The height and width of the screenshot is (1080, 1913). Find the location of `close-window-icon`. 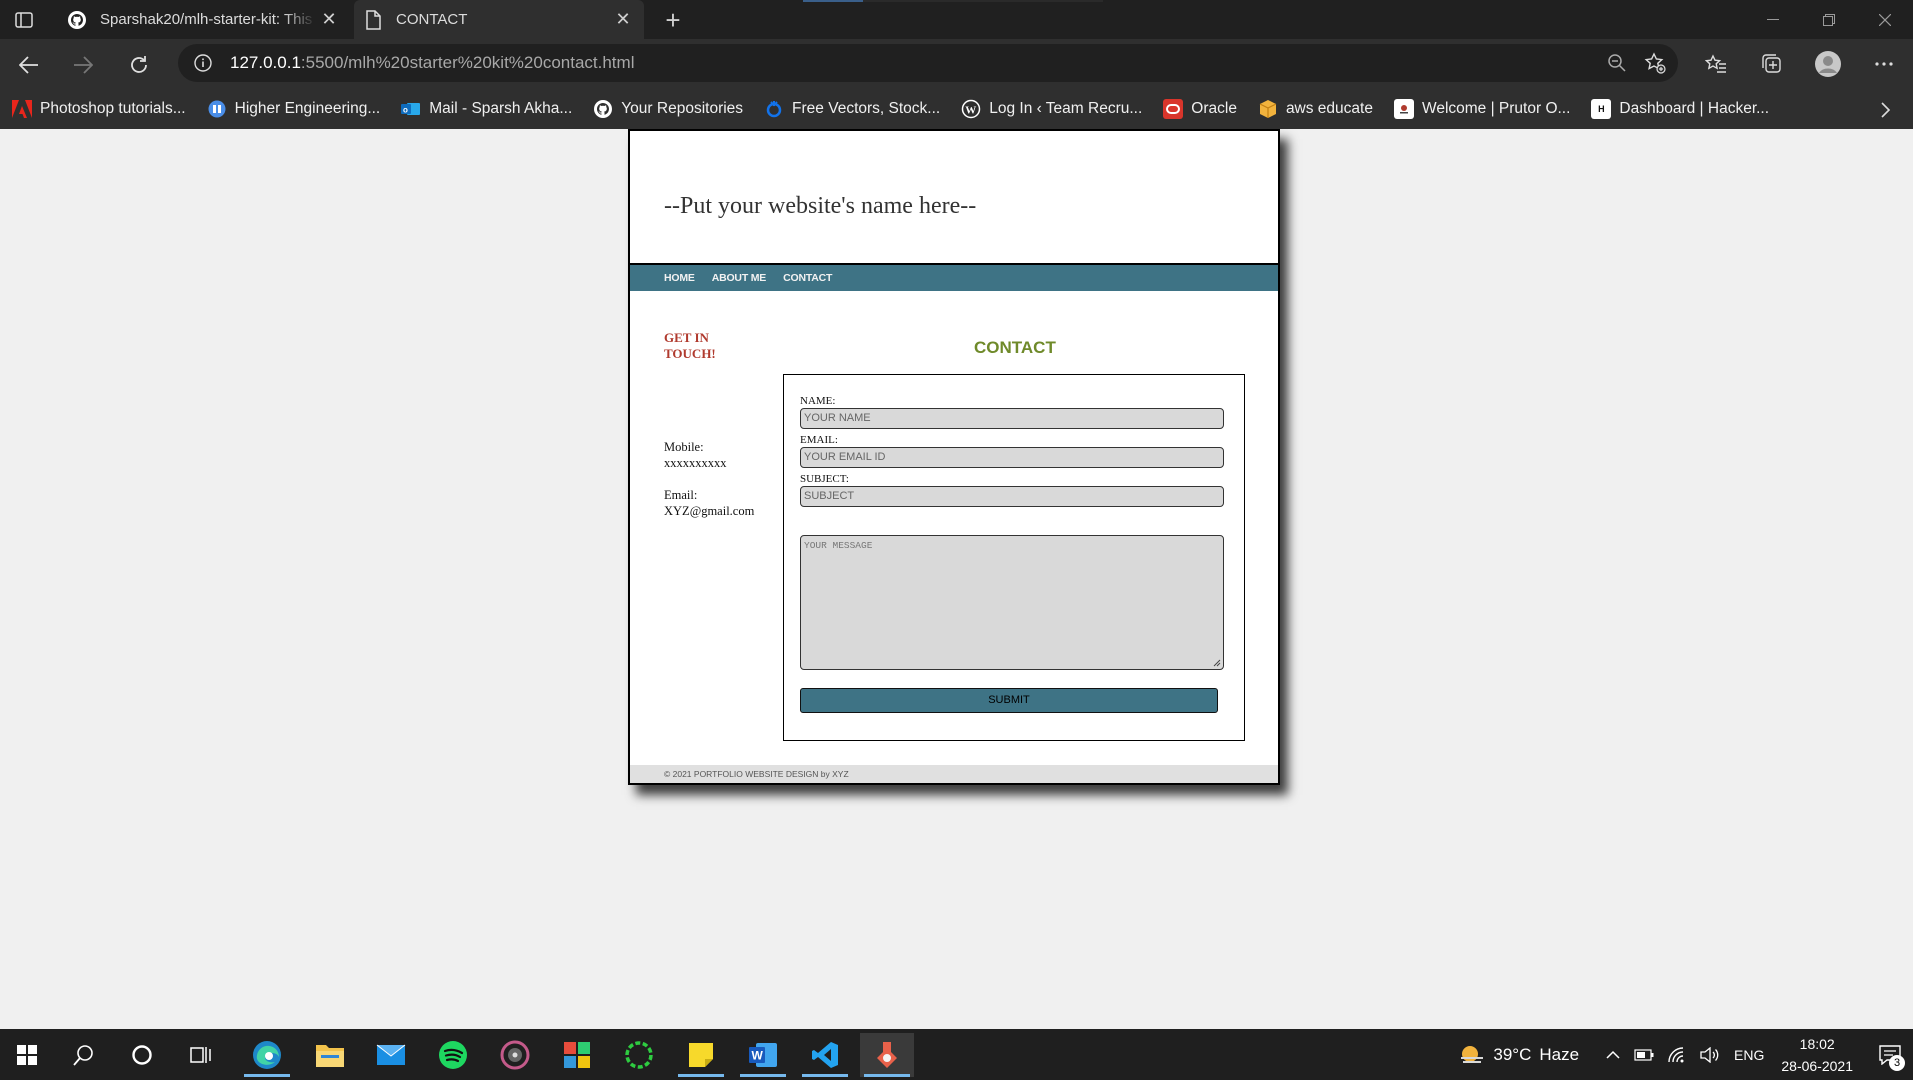

close-window-icon is located at coordinates (1885, 19).